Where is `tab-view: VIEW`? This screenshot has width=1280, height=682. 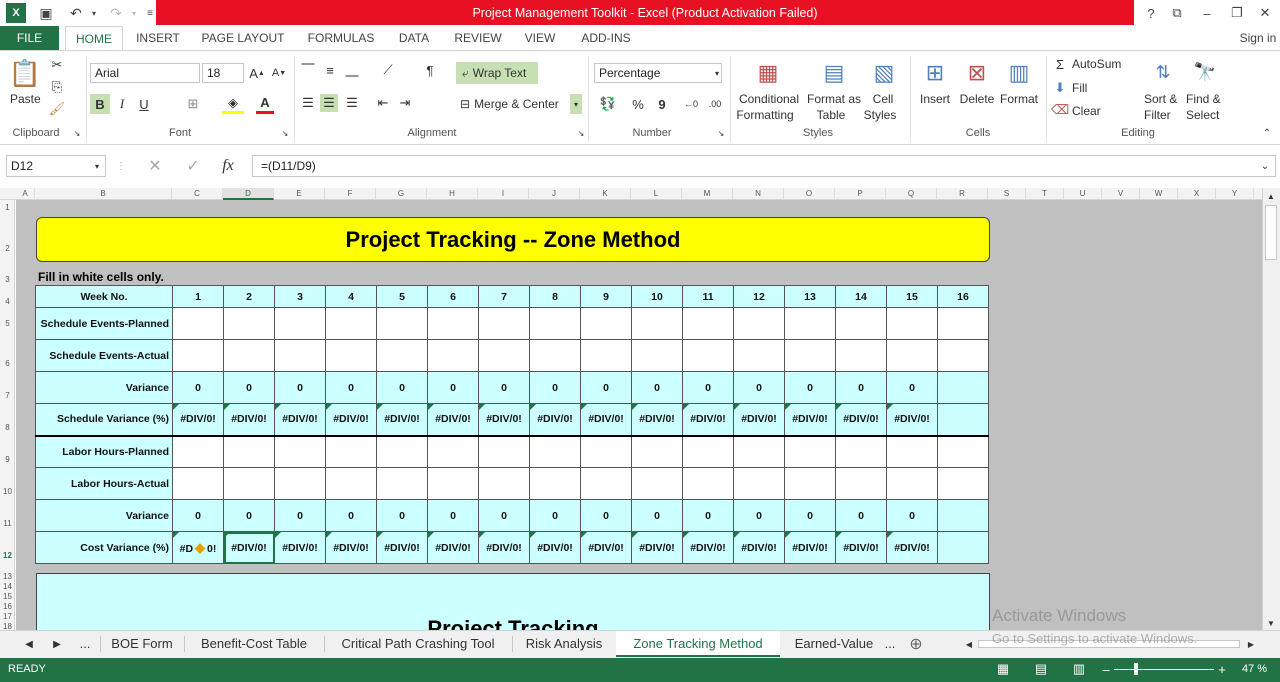 tab-view: VIEW is located at coordinates (540, 38).